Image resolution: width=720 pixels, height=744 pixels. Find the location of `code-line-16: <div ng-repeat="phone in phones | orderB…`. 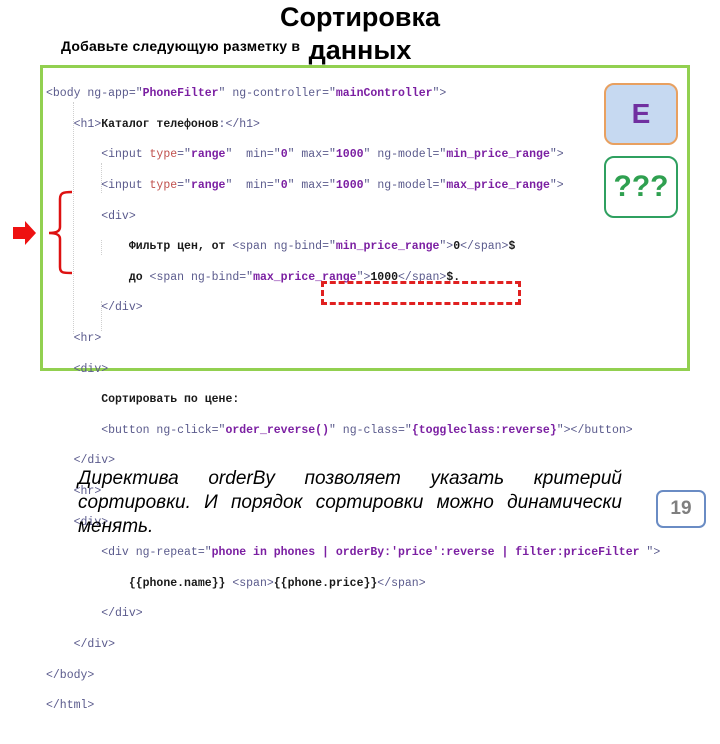

code-line-16: <div ng-repeat="phone in phones | orderB… is located at coordinates (381, 553).